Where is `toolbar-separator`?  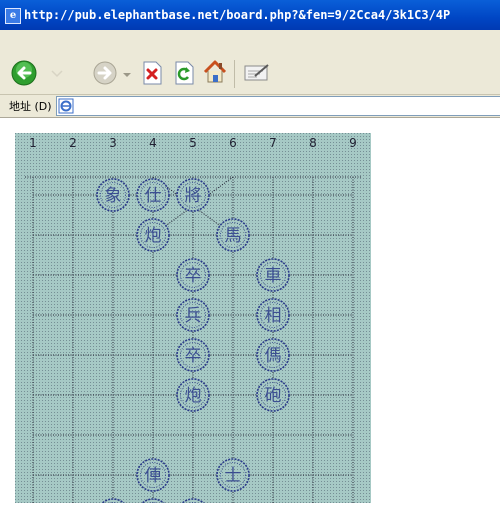 toolbar-separator is located at coordinates (234, 74).